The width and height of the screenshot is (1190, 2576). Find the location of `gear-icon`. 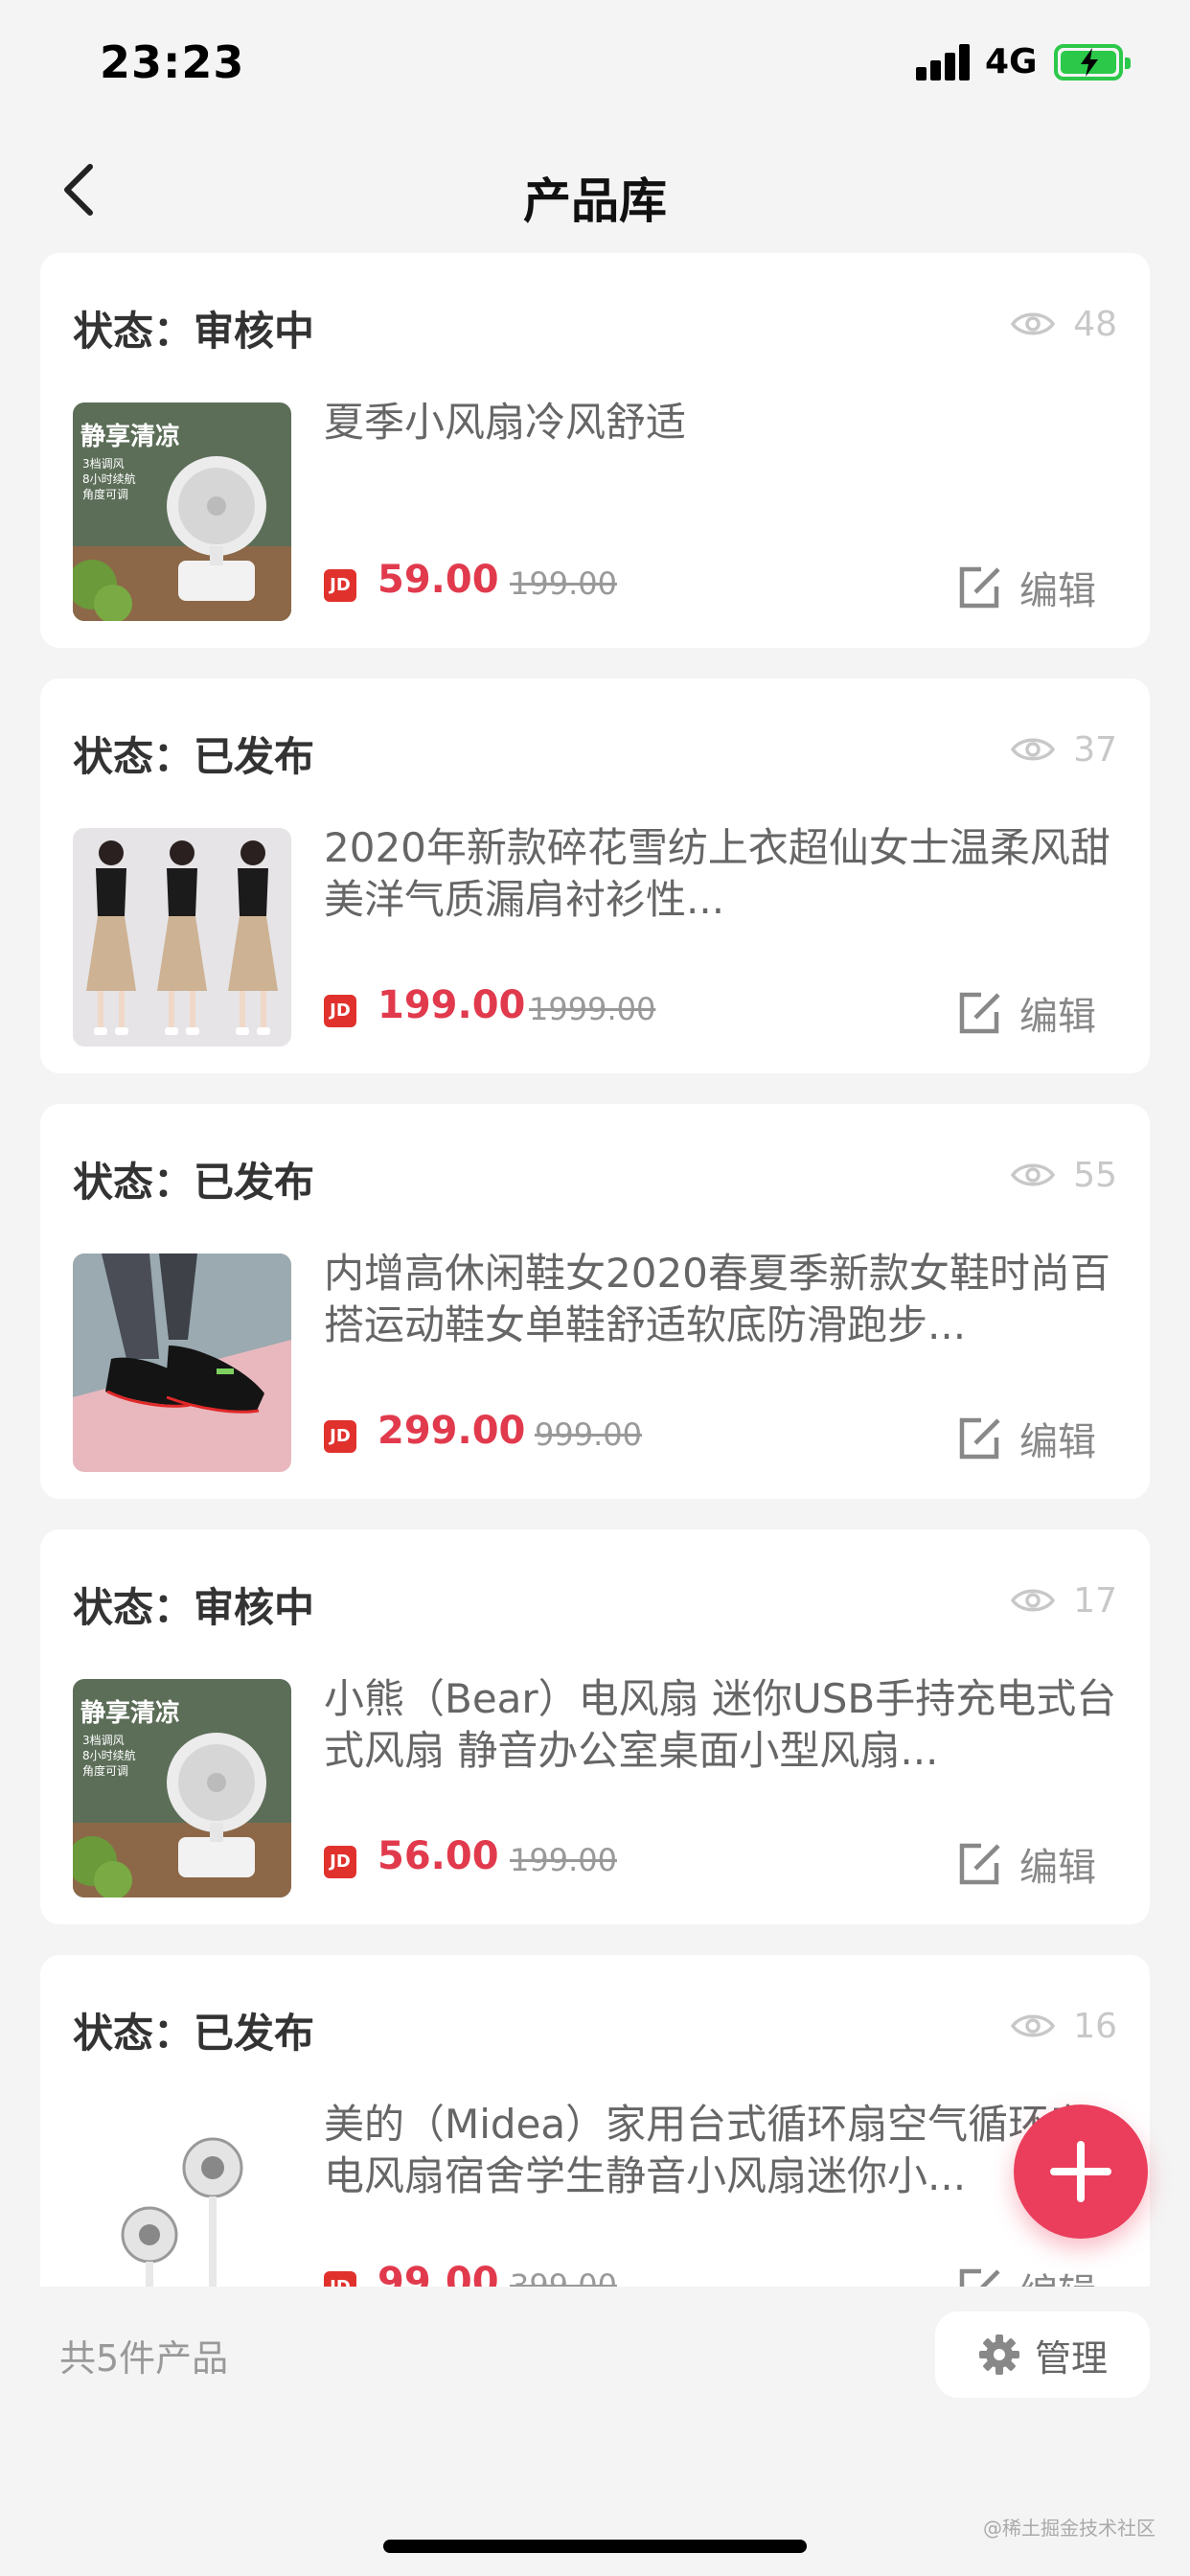

gear-icon is located at coordinates (999, 2354).